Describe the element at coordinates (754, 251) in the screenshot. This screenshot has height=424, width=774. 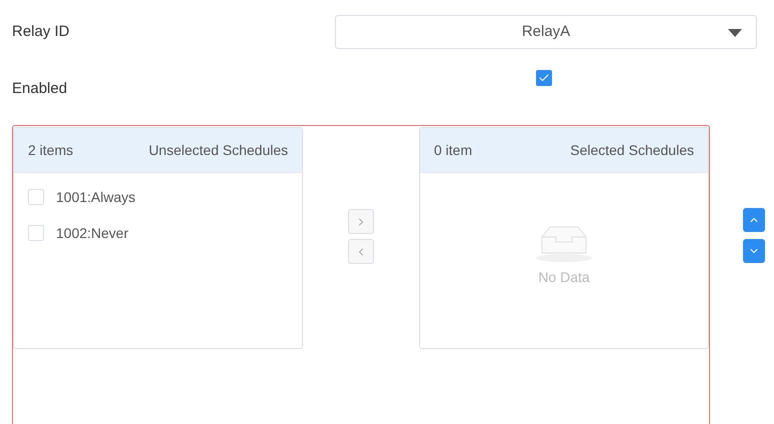
I see `move-down-button` at that location.